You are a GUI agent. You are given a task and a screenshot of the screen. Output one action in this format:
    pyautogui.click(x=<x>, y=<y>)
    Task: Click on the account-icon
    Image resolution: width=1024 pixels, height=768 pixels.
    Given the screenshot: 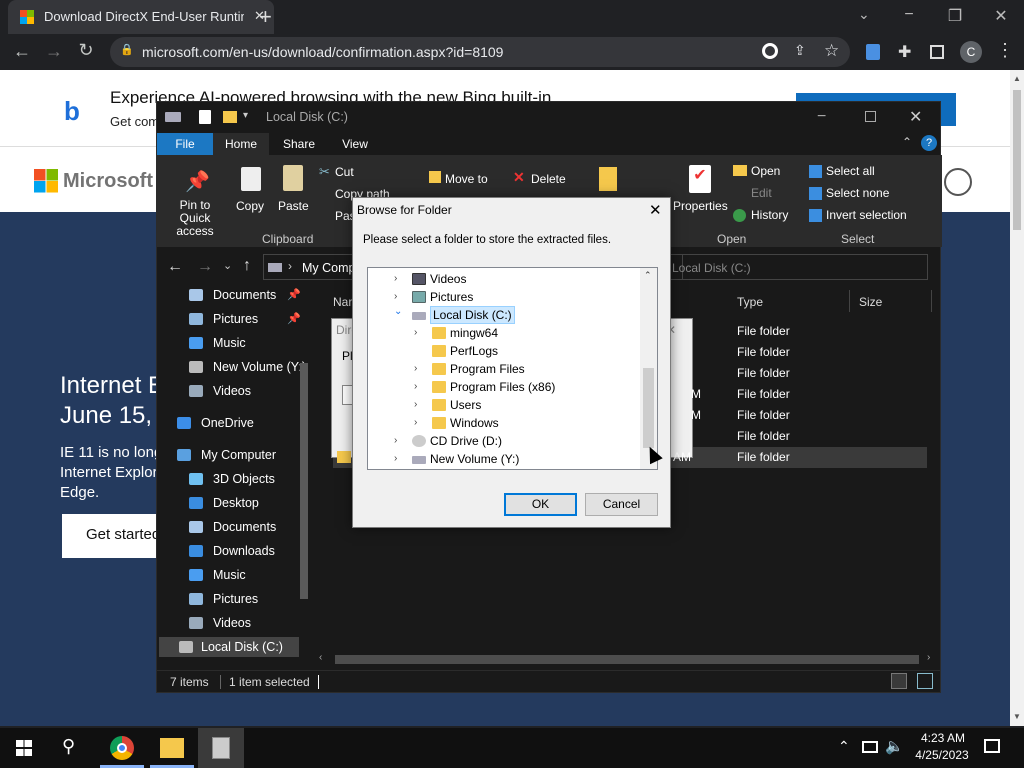 What is the action you would take?
    pyautogui.click(x=958, y=182)
    